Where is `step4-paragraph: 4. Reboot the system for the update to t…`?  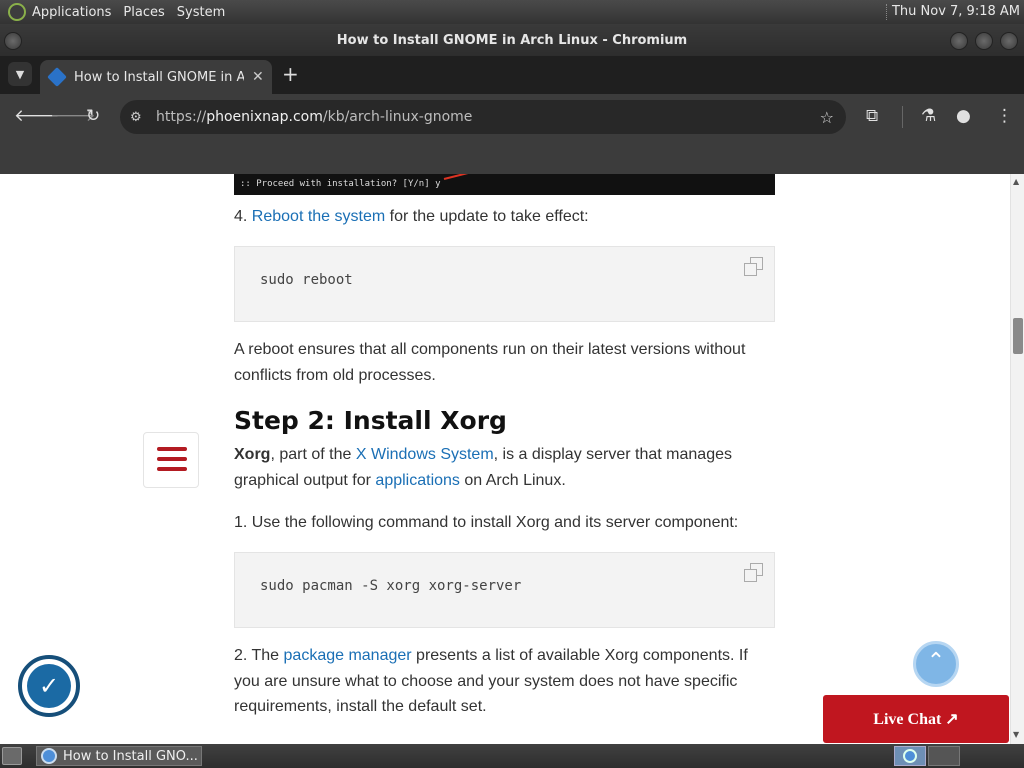
step4-paragraph: 4. Reboot the system for the update to t… is located at coordinates (411, 216).